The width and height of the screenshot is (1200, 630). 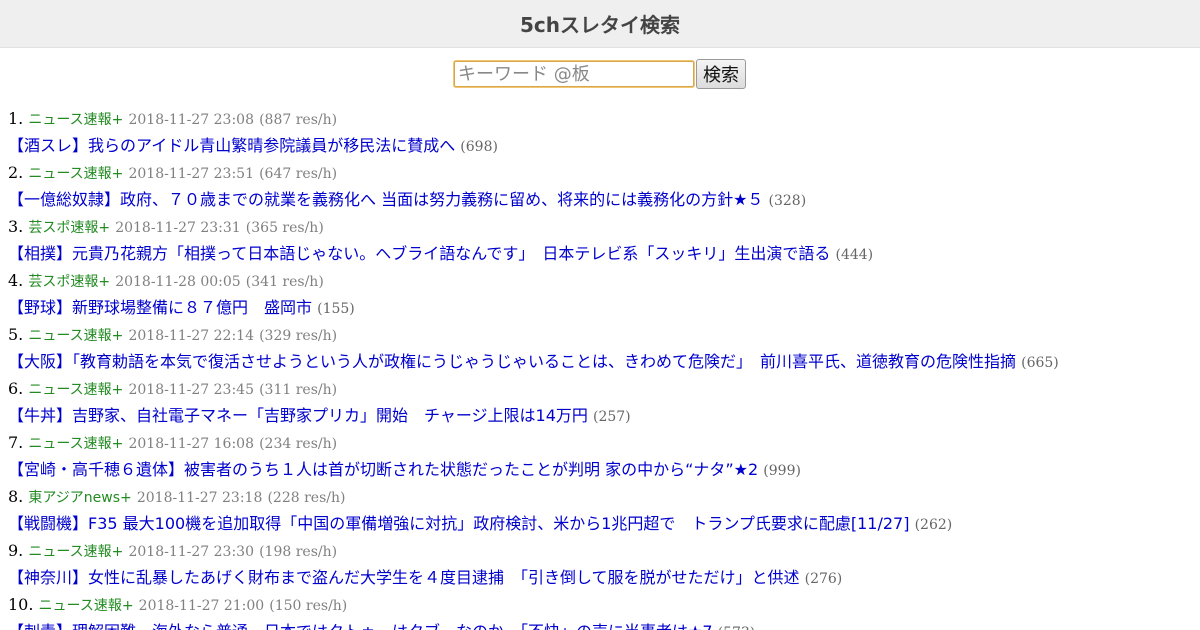 I want to click on result-datetime: 2018-11-27 23:45, so click(x=191, y=390).